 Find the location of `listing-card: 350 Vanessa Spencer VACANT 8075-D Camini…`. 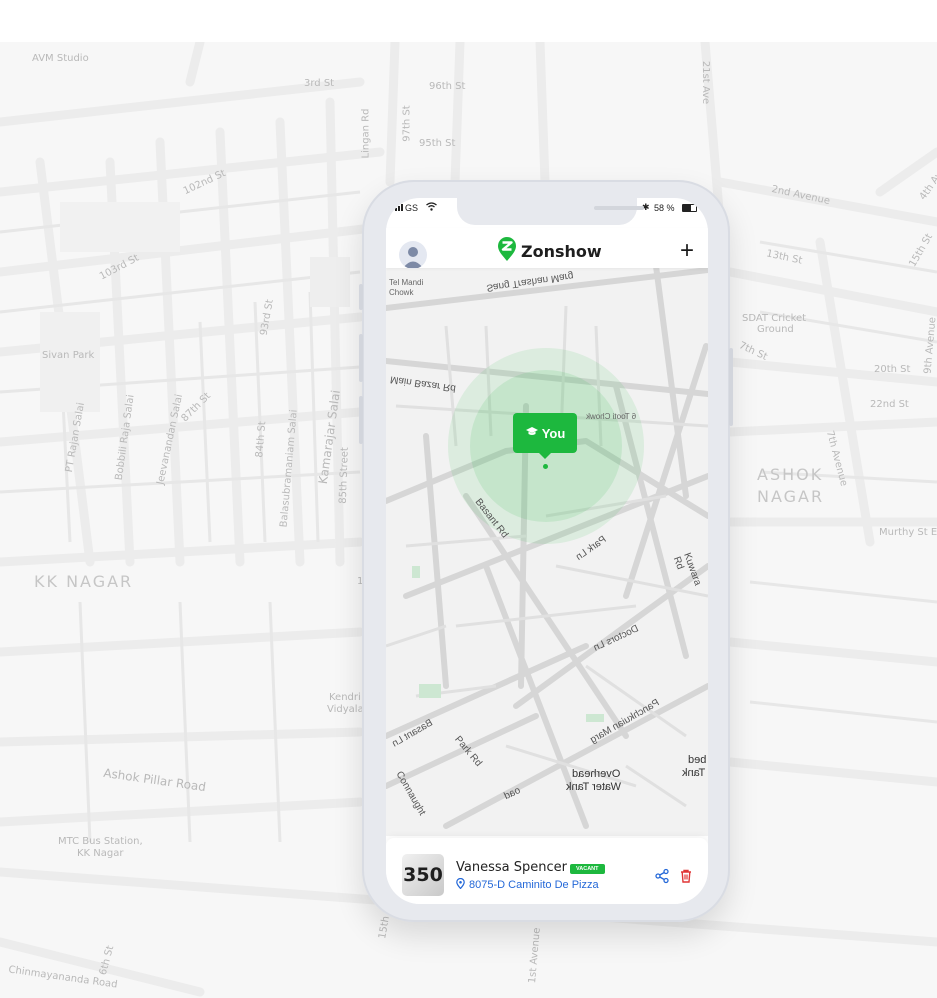

listing-card: 350 Vanessa Spencer VACANT 8075-D Camini… is located at coordinates (547, 871).